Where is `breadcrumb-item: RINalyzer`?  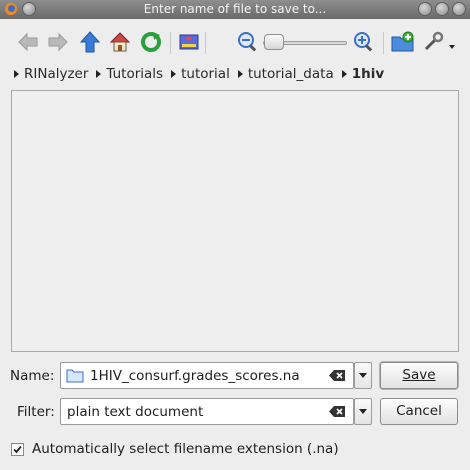 breadcrumb-item: RINalyzer is located at coordinates (51, 74).